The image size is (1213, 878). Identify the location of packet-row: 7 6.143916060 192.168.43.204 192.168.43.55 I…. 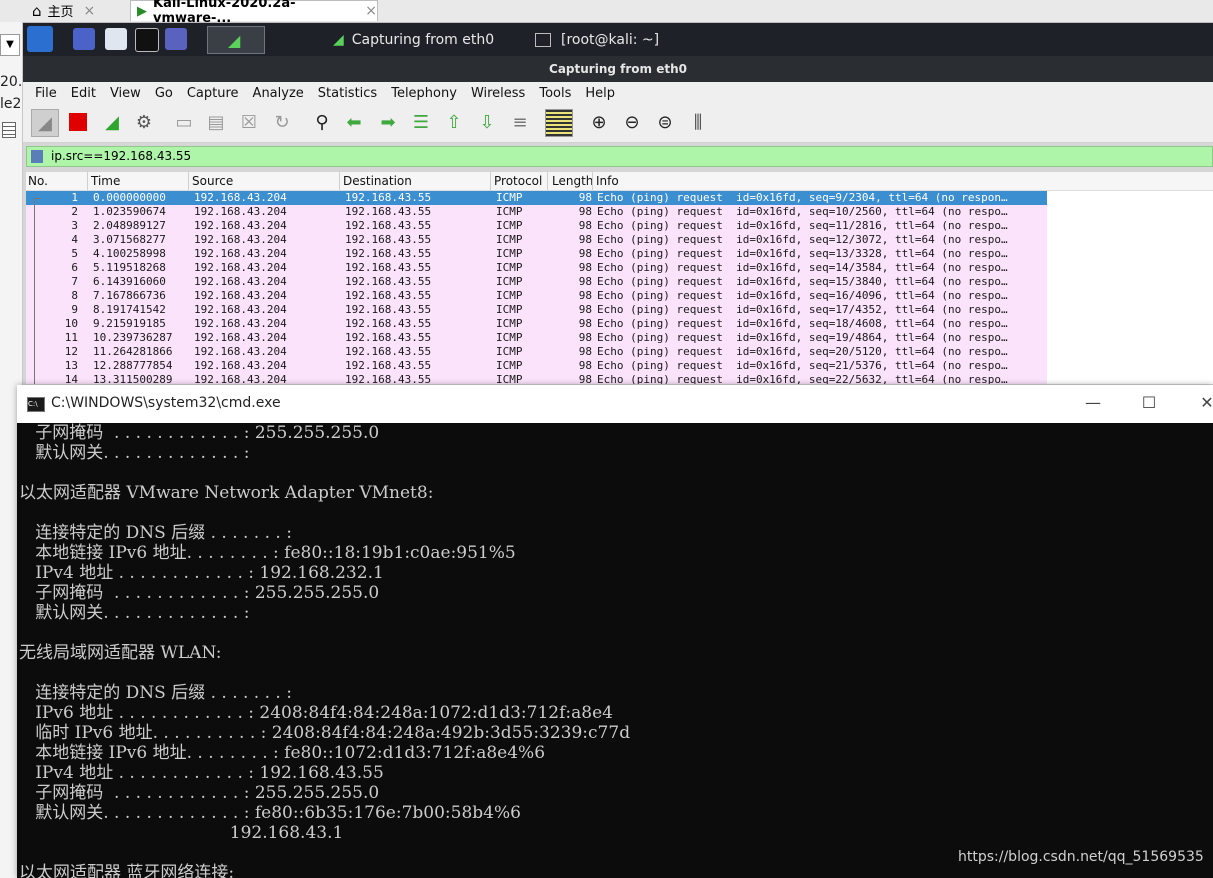
(536, 282).